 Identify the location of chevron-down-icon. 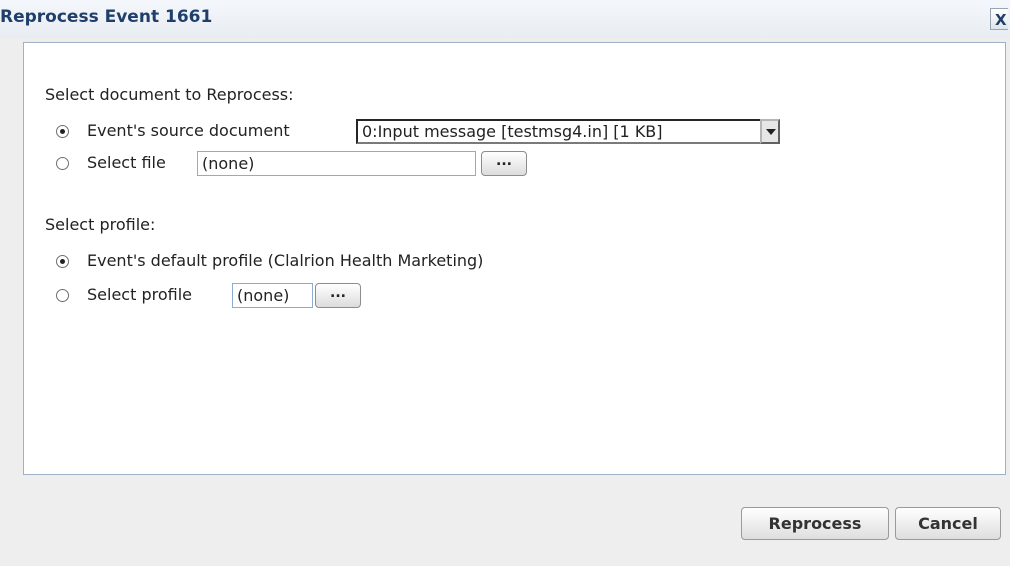
(770, 131).